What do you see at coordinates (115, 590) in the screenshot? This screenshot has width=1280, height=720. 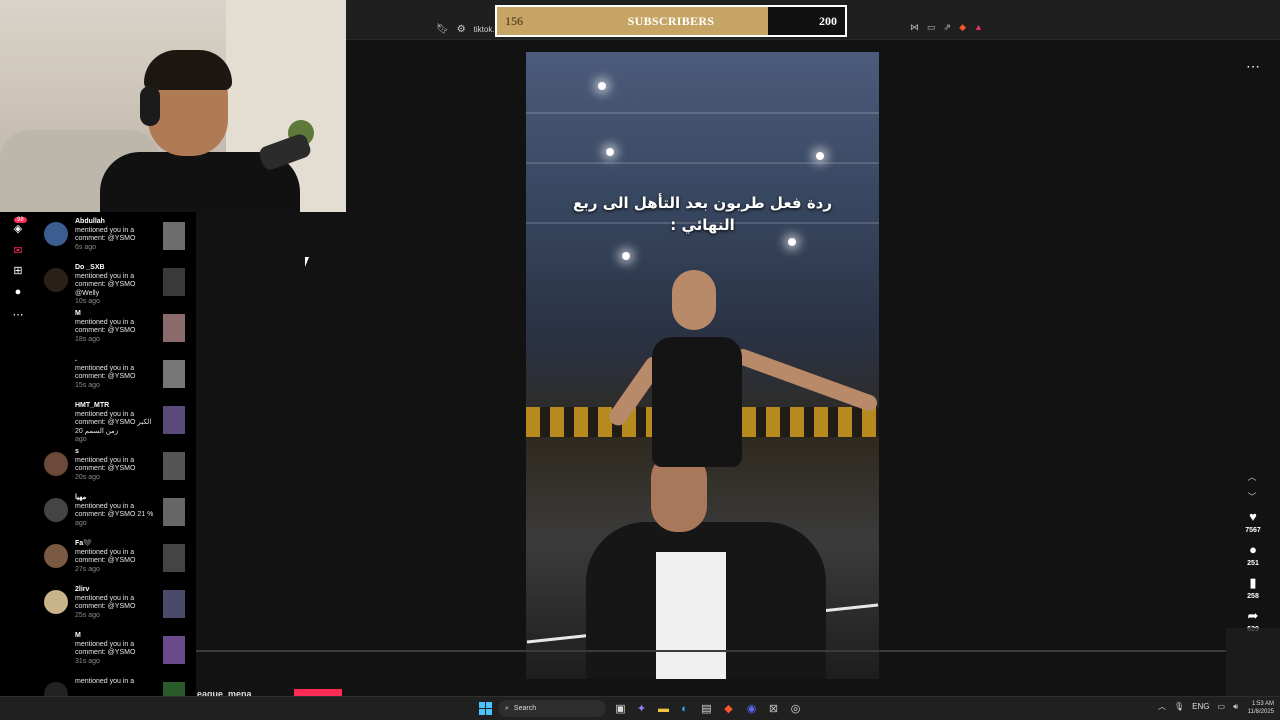 I see `notification-username: 2lirv` at bounding box center [115, 590].